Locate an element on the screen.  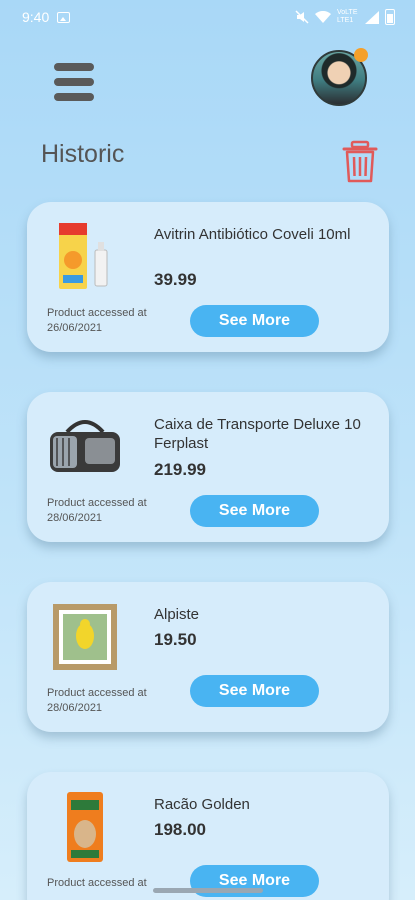
product-name: Caixa de Transporte Deluxe 10 Ferplast is located at coordinates (257, 434).